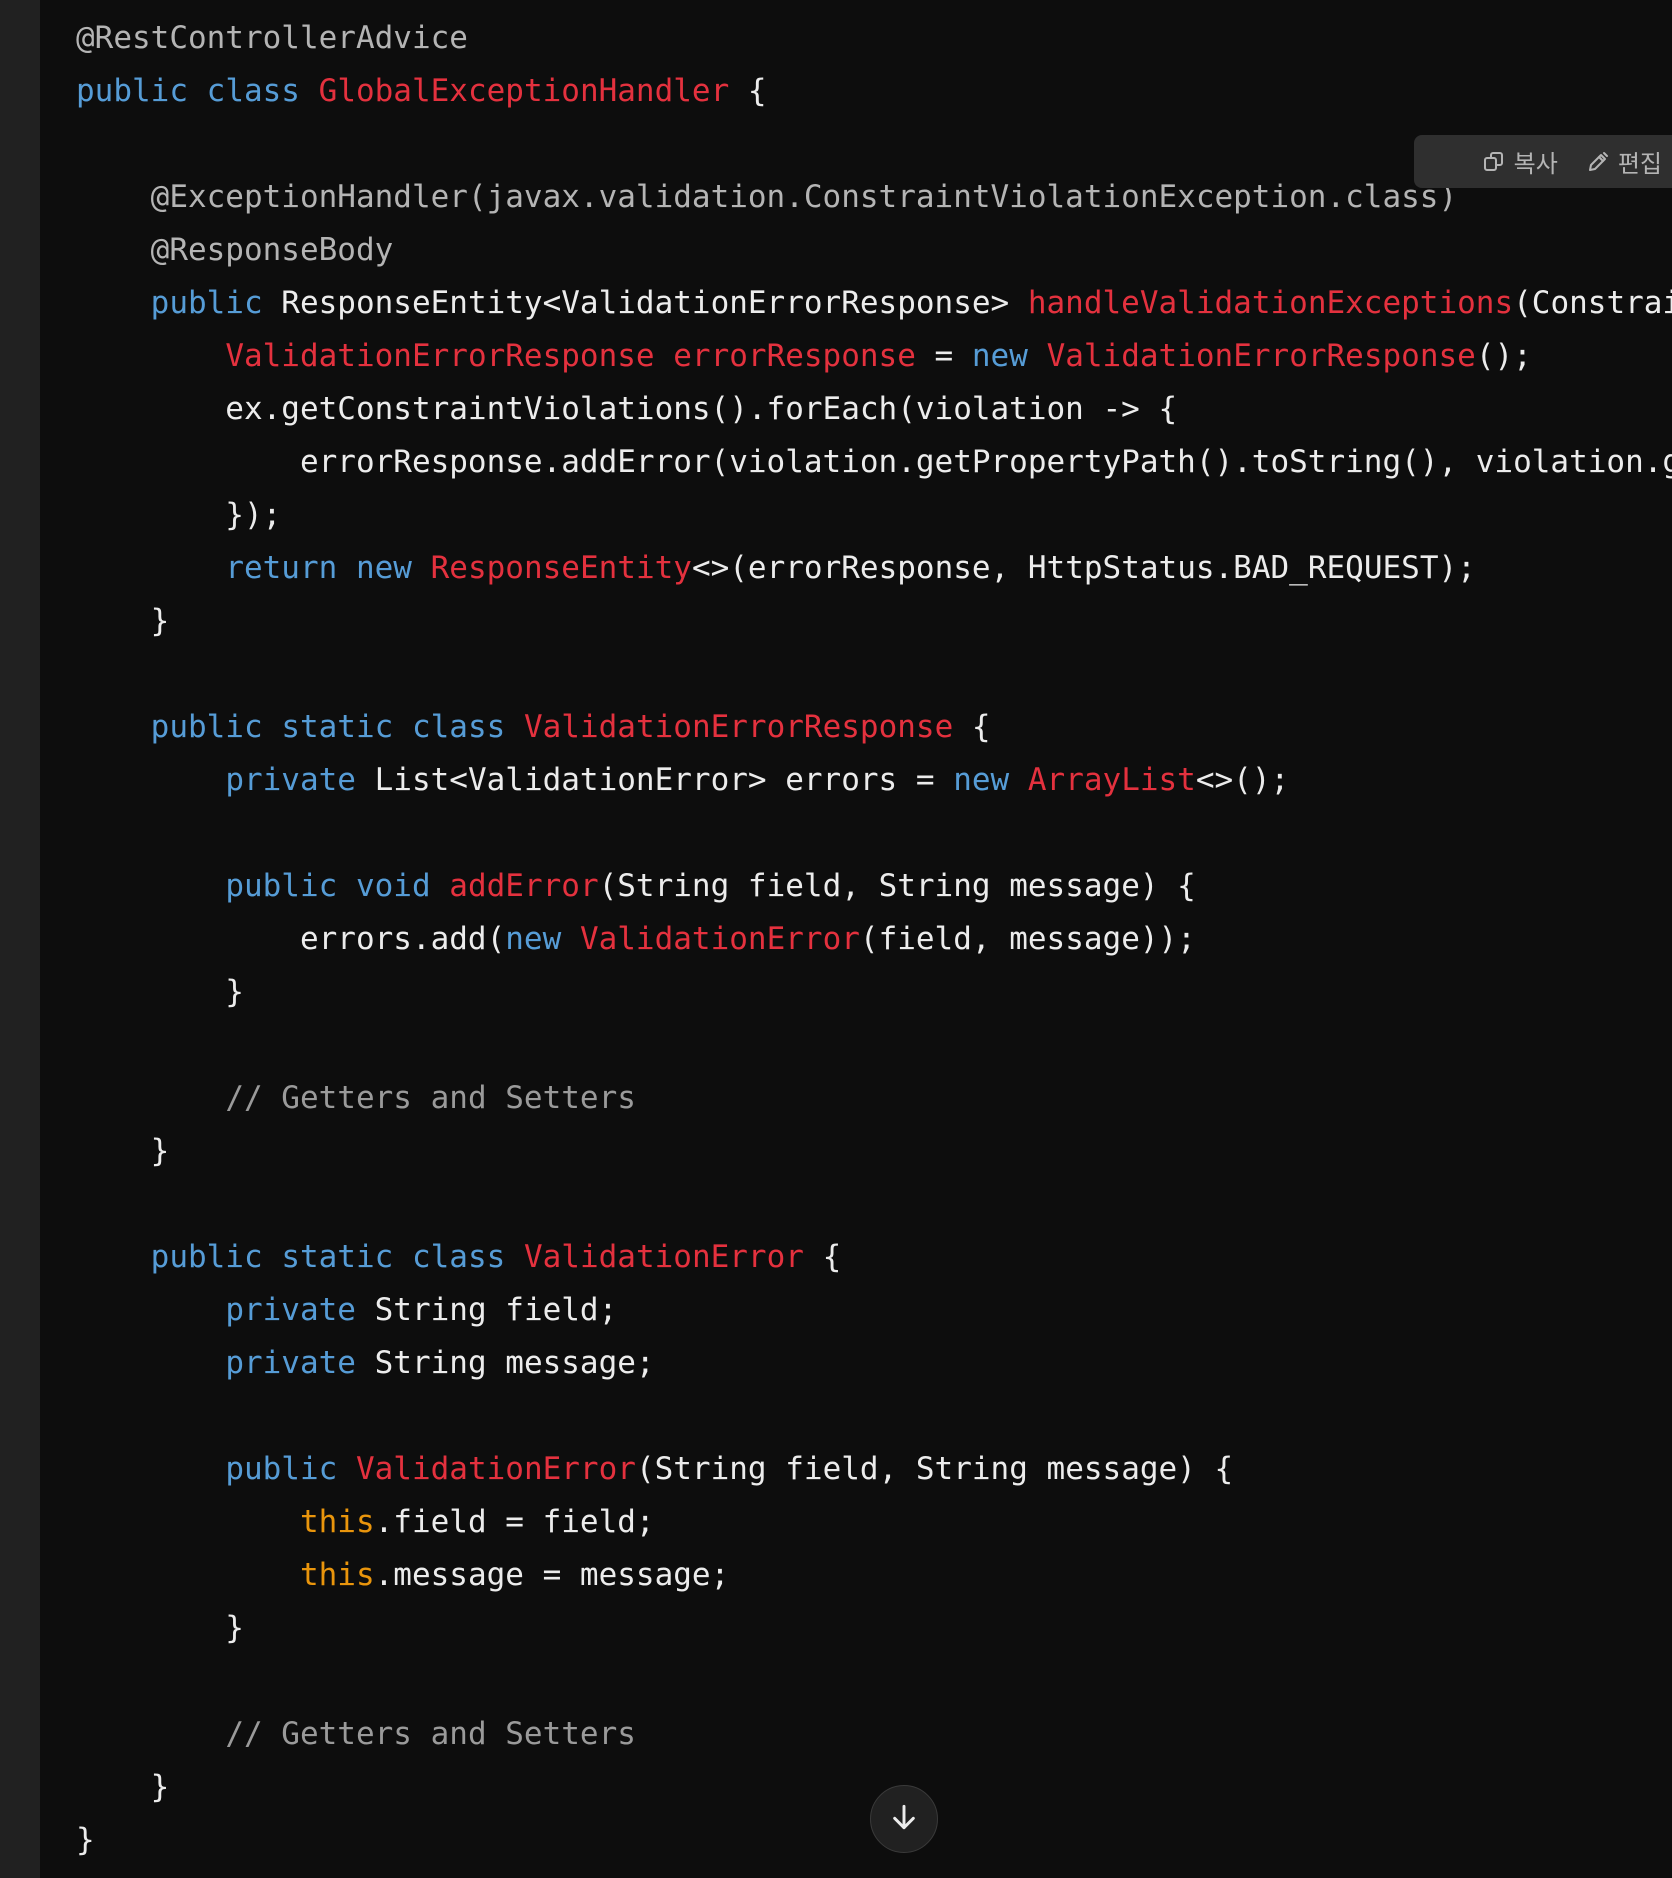  What do you see at coordinates (253, 91) in the screenshot?
I see `code-token-keyword: class` at bounding box center [253, 91].